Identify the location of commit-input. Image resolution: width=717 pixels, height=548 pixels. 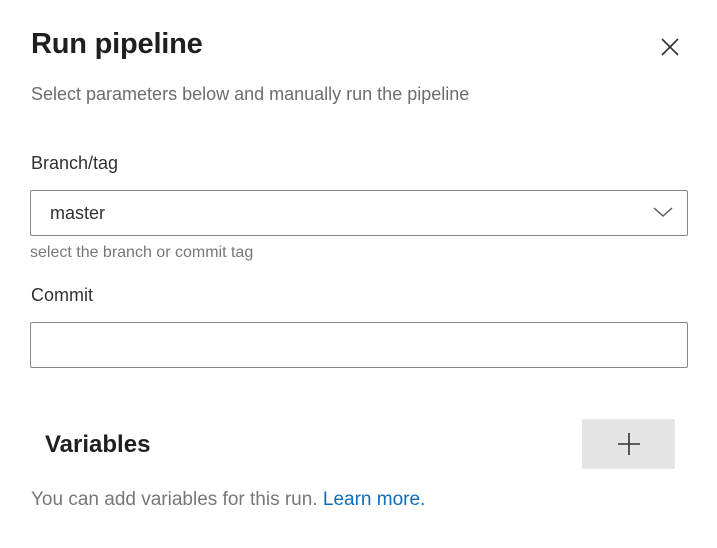
(359, 345).